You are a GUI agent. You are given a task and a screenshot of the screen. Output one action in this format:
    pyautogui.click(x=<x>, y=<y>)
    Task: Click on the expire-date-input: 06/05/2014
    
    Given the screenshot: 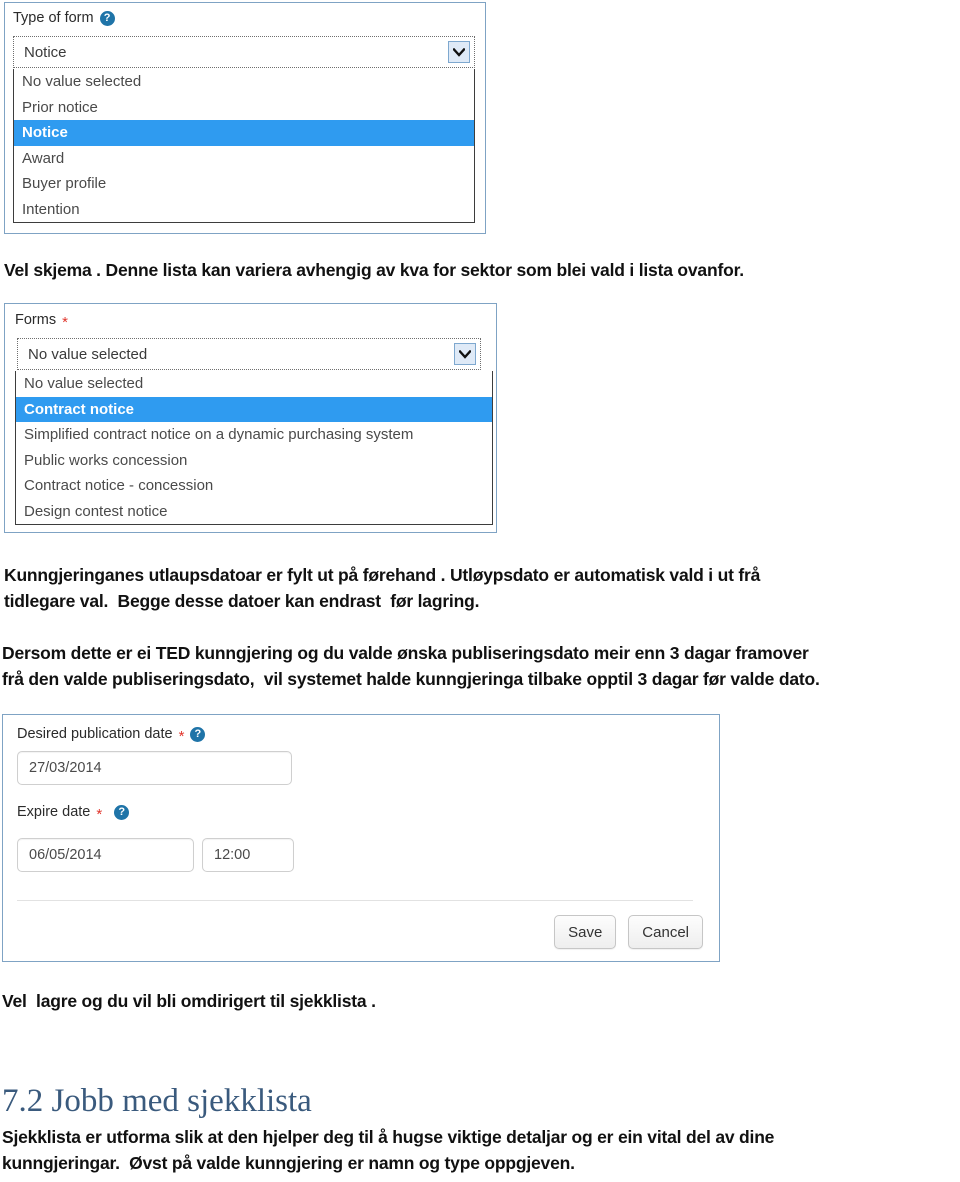 What is the action you would take?
    pyautogui.click(x=105, y=855)
    